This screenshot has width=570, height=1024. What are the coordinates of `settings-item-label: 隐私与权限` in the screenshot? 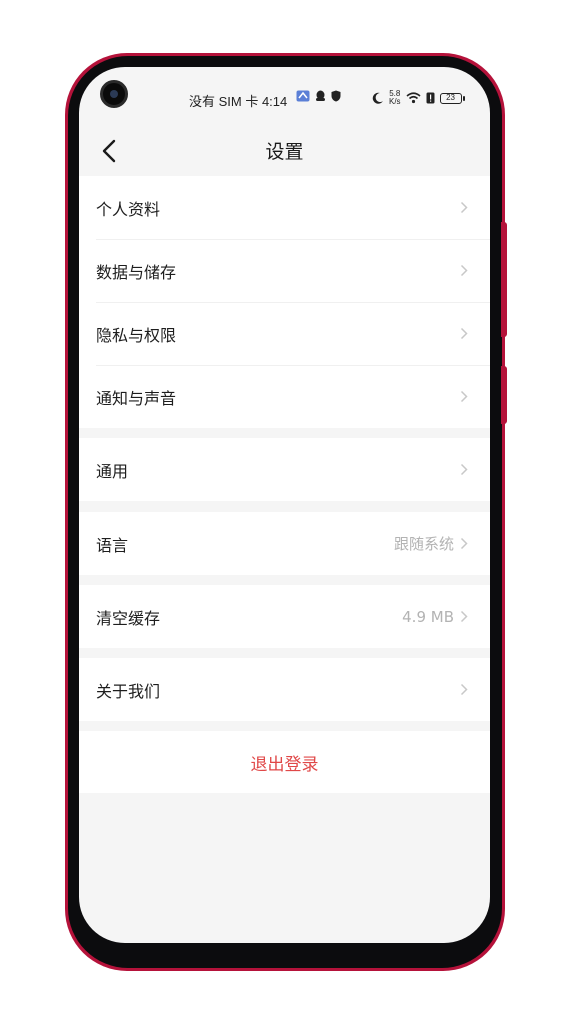 It's located at (136, 335).